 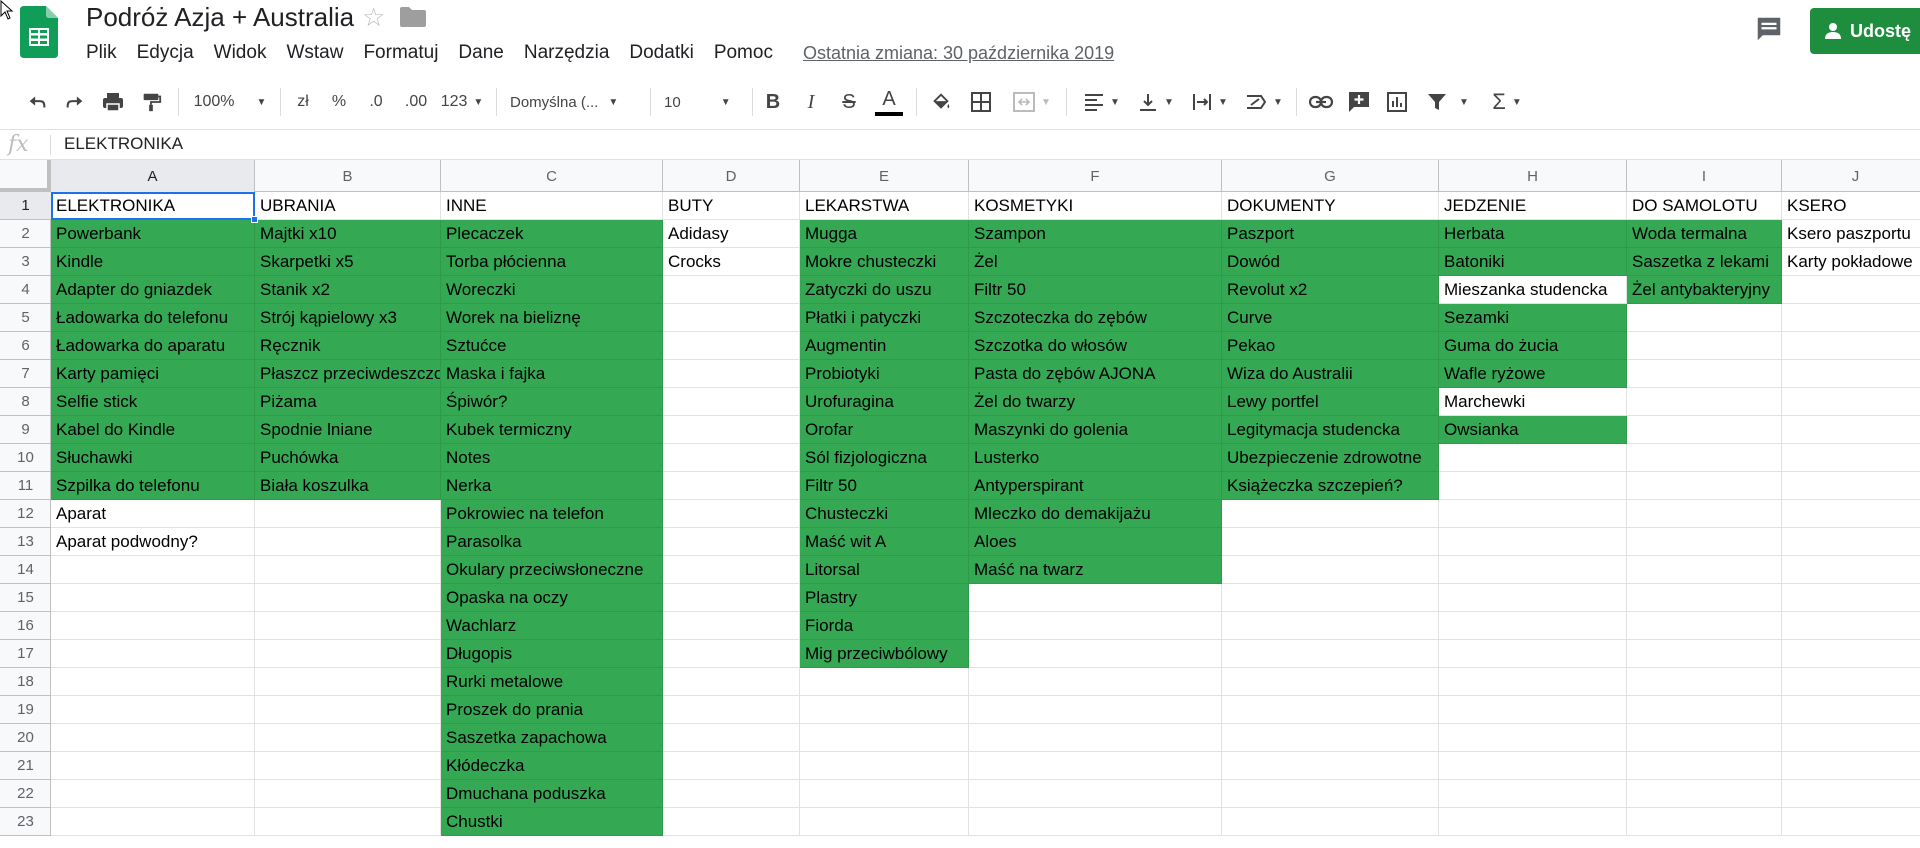 I want to click on cell-c8: Śpiwór?, so click(x=552, y=402).